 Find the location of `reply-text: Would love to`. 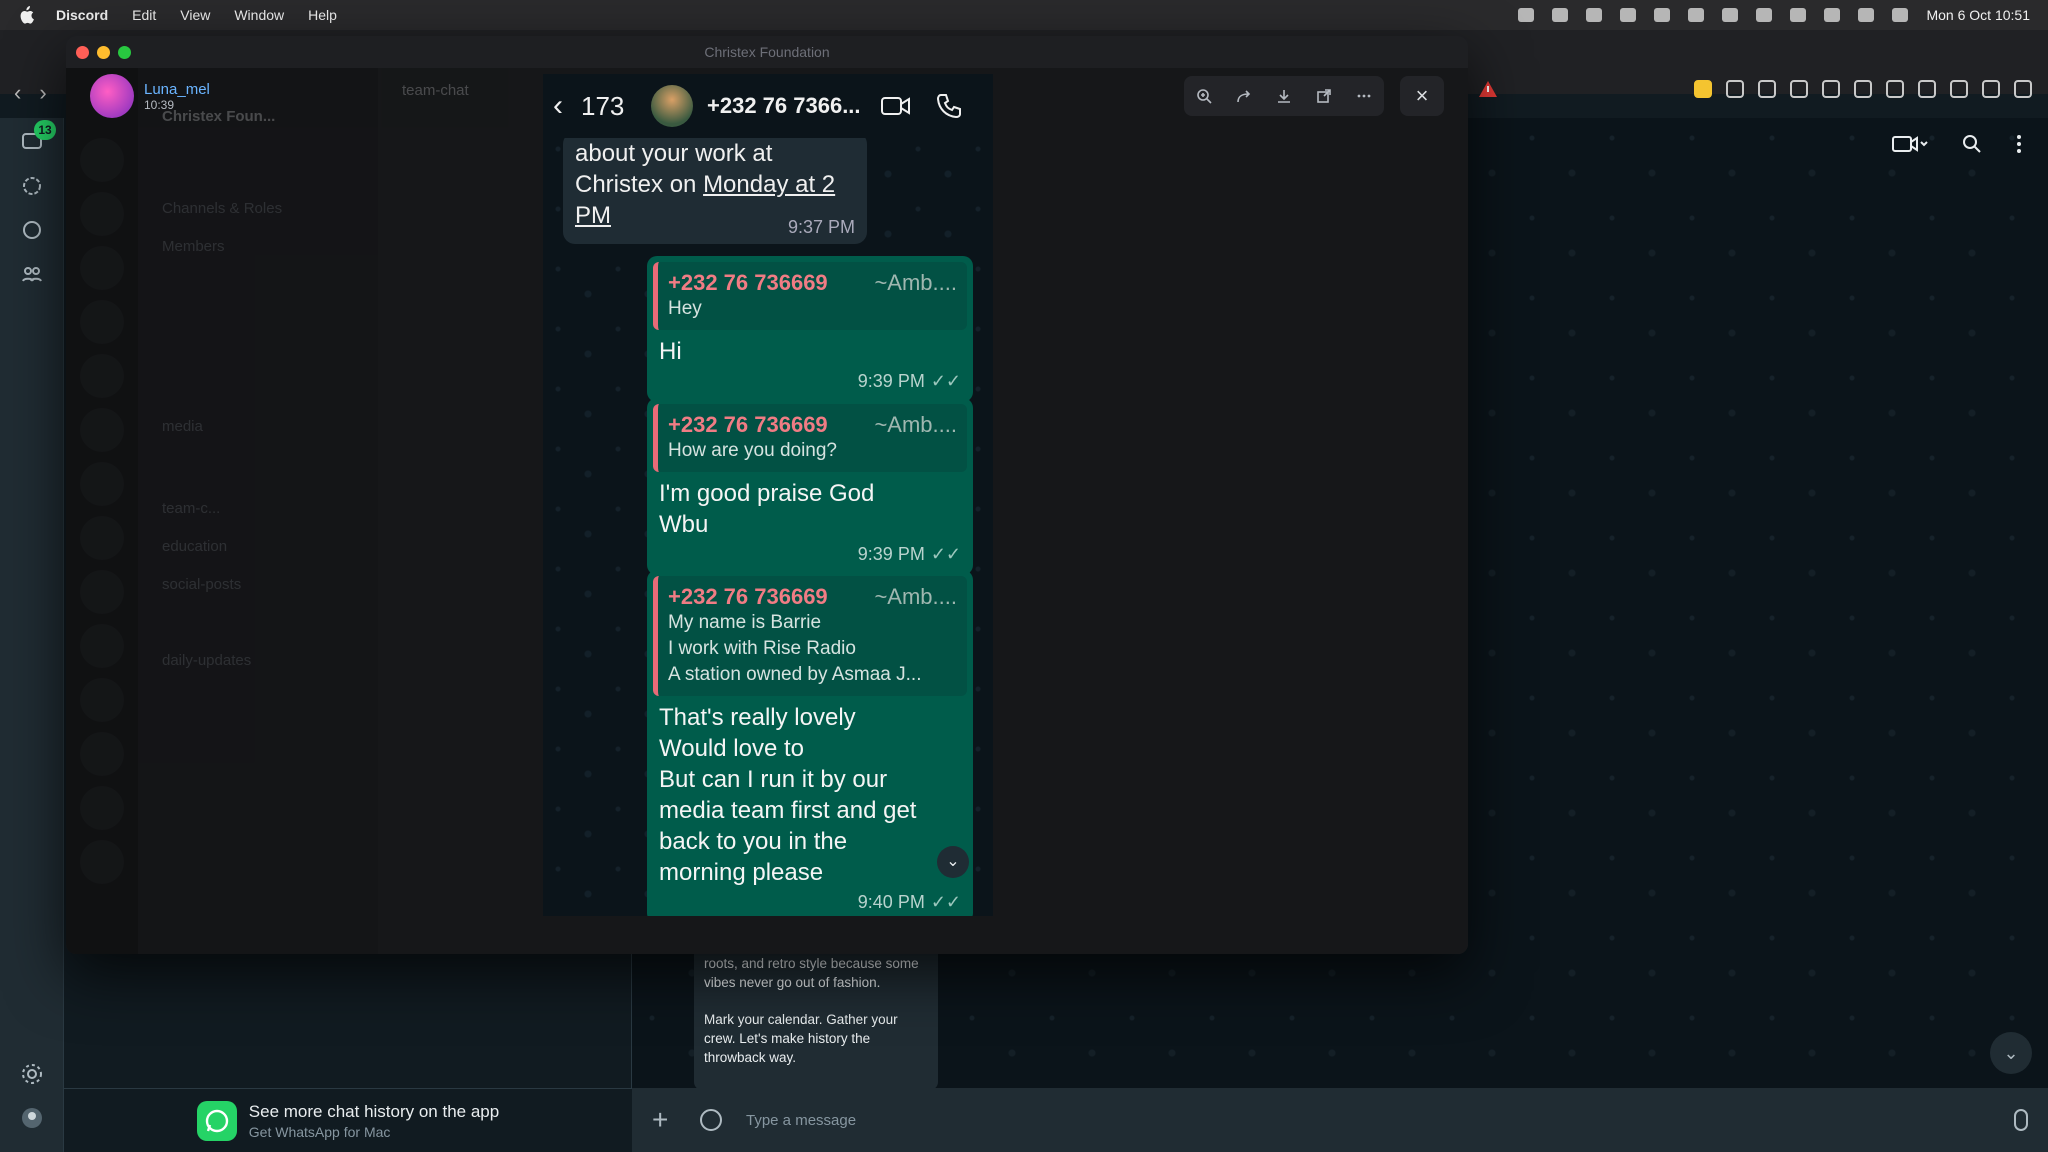

reply-text: Would love to is located at coordinates (731, 748).